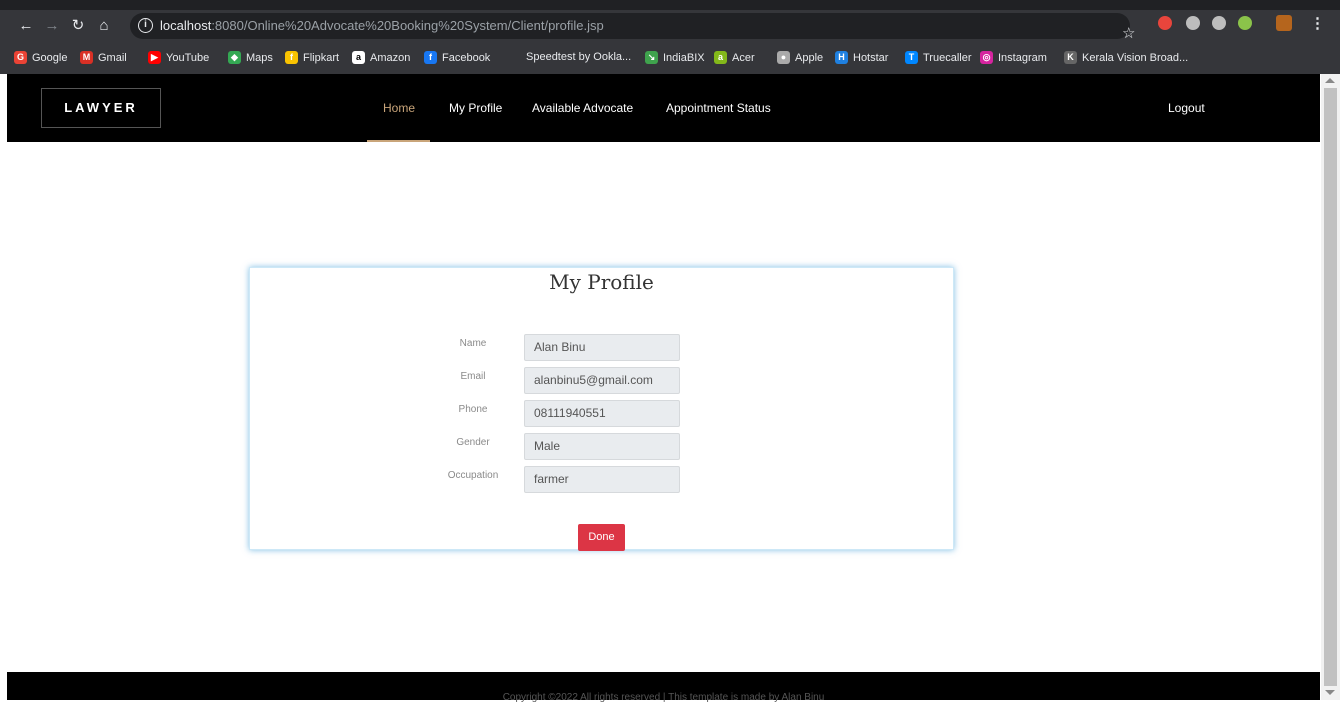 This screenshot has width=1340, height=703. What do you see at coordinates (783, 57) in the screenshot?
I see `bookmark-favicon-icon: ●` at bounding box center [783, 57].